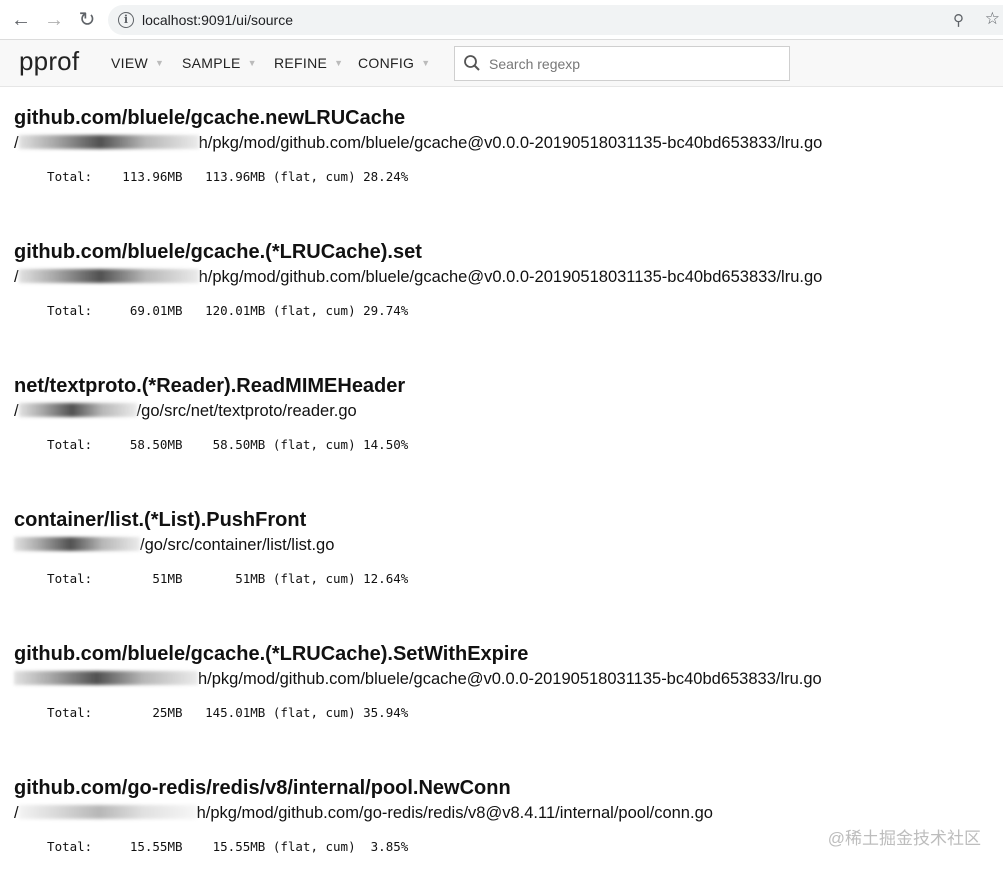 This screenshot has width=1003, height=871. Describe the element at coordinates (218, 252) in the screenshot. I see `function-name: github.com/bluele/gcache.(*LRUCache).set` at that location.